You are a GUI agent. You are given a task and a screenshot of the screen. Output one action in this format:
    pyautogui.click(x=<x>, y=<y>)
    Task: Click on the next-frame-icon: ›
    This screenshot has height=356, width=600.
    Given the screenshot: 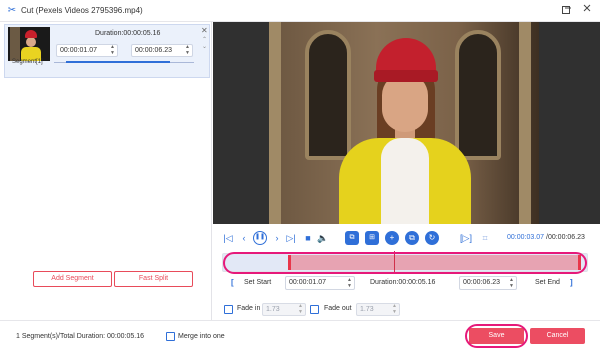 What is the action you would take?
    pyautogui.click(x=277, y=238)
    